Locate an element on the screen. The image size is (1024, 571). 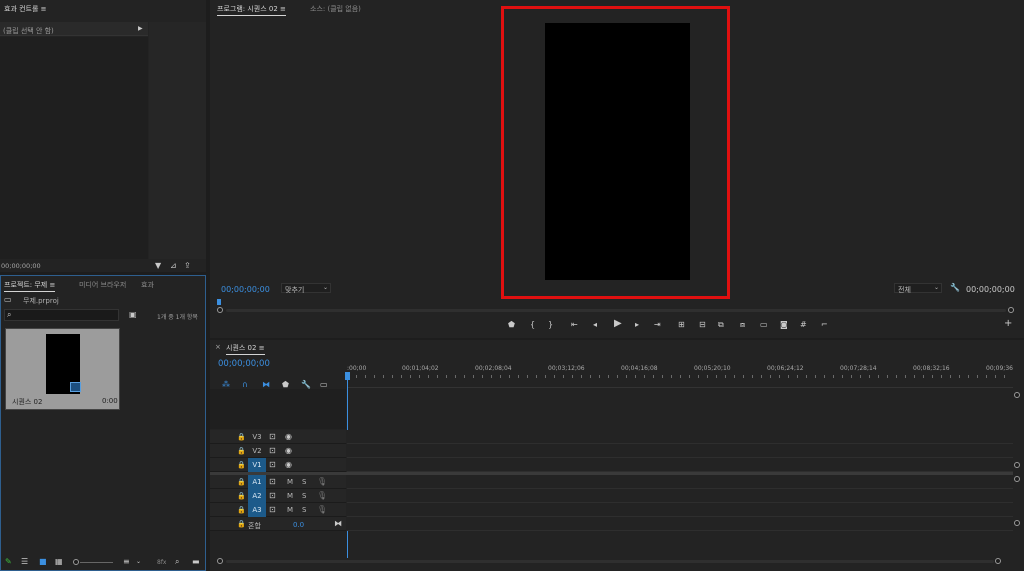
scrub-bar is located at coordinates (616, 310).